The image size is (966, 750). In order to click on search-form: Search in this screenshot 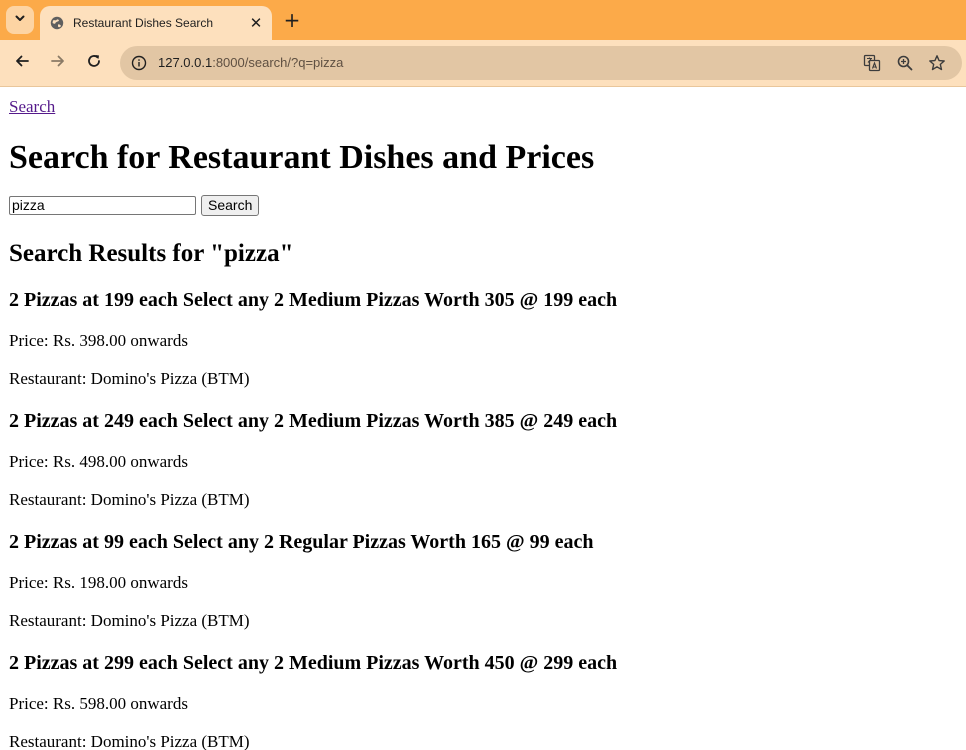, I will do `click(483, 205)`.